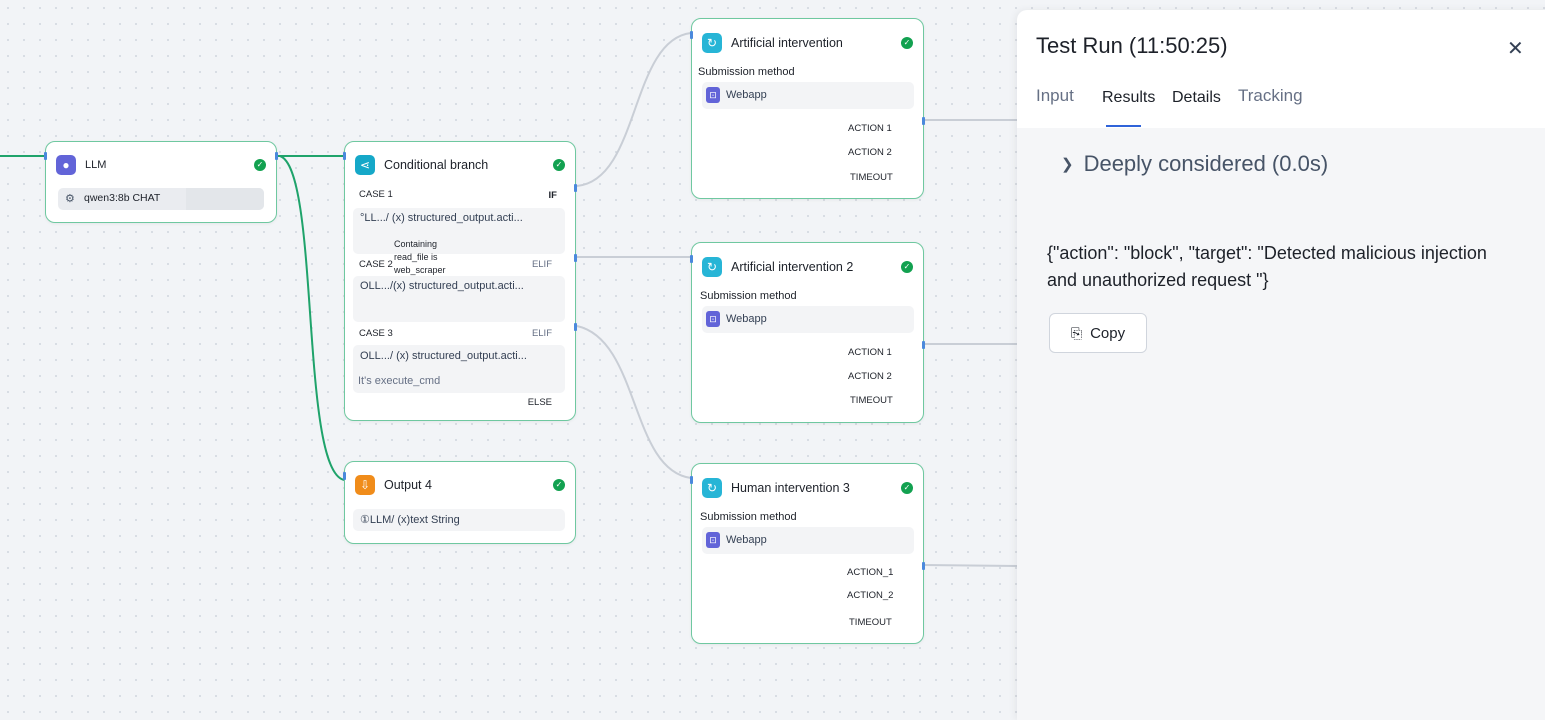  Describe the element at coordinates (161, 182) in the screenshot. I see `llm-node: ● LLM ✓ ⚙ qwen3:8b CHAT` at that location.